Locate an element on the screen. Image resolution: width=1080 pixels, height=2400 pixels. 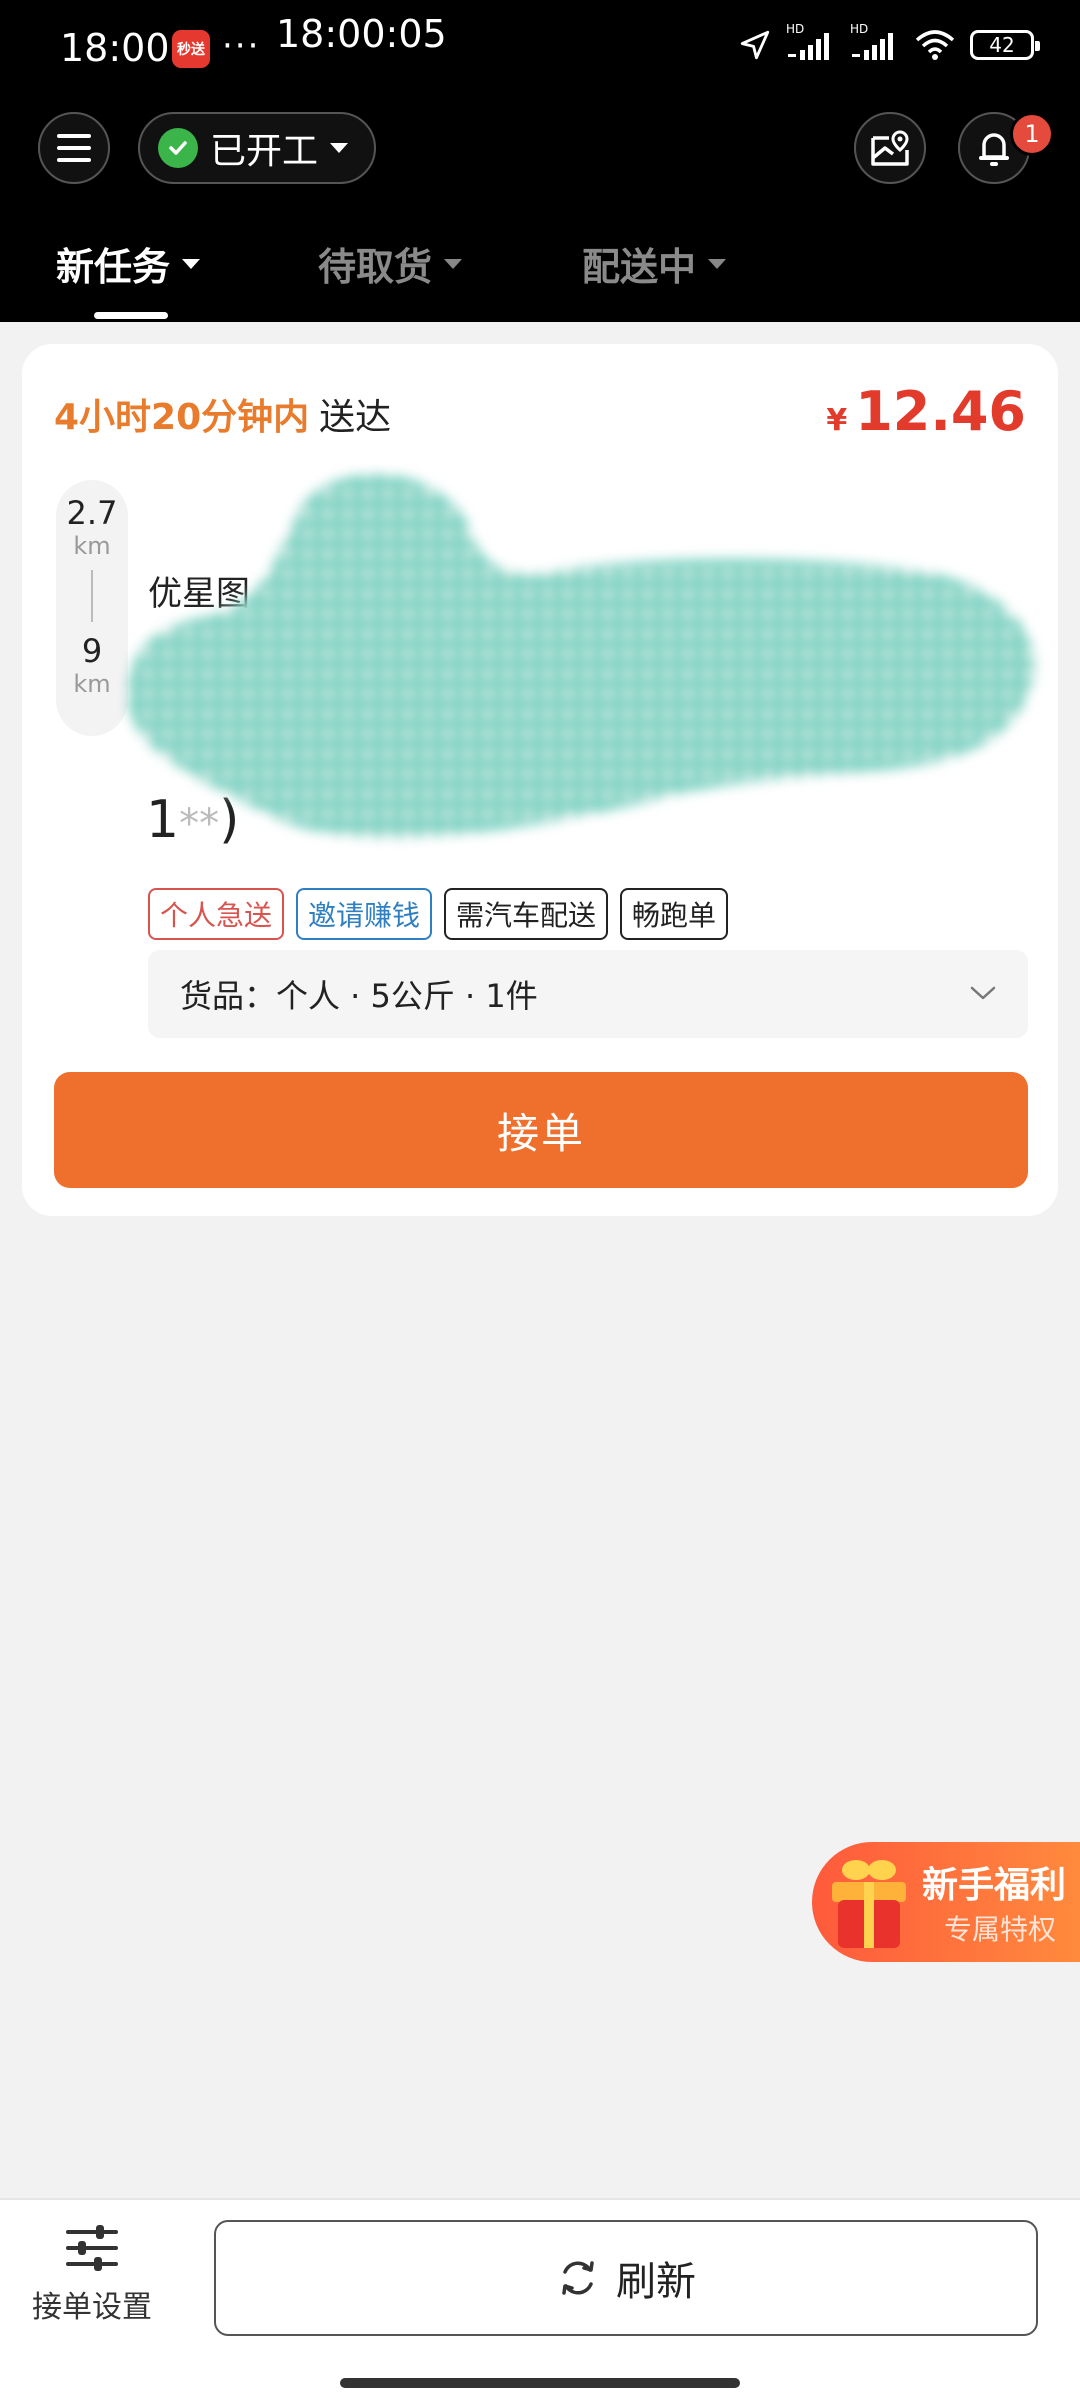
app-notification-icon: 秒送 is located at coordinates (191, 49).